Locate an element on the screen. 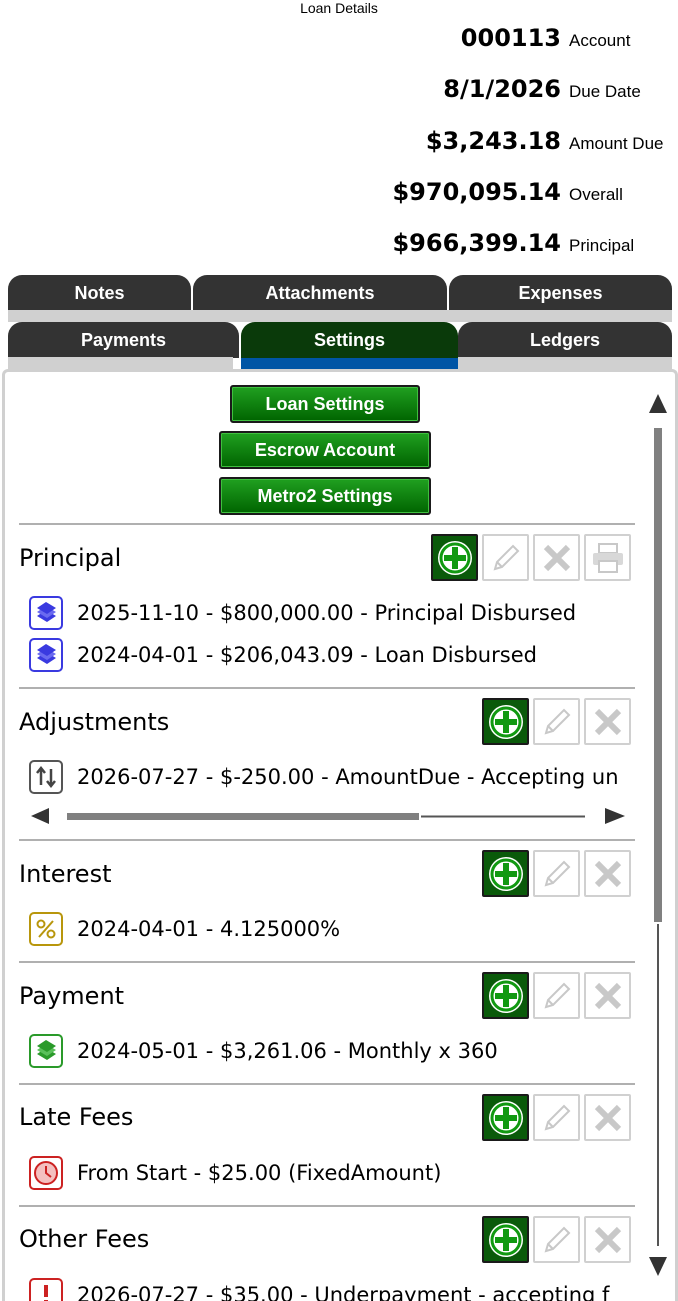  clock-icon is located at coordinates (46, 1173).